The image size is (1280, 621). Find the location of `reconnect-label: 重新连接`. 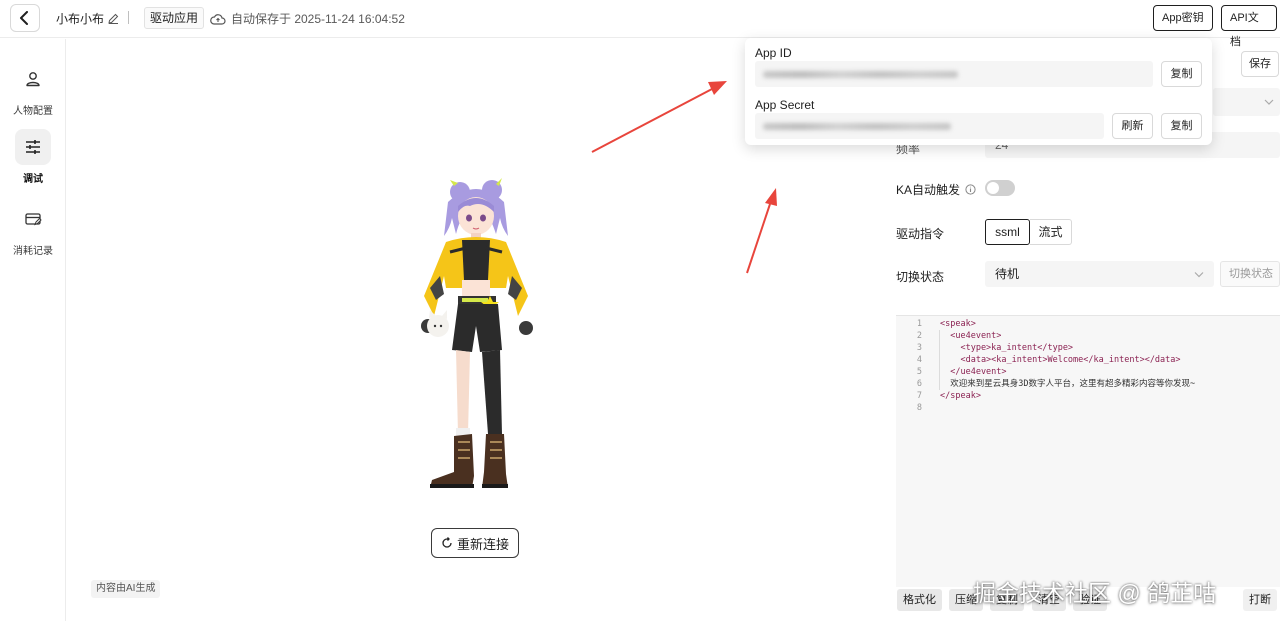

reconnect-label: 重新连接 is located at coordinates (482, 544).